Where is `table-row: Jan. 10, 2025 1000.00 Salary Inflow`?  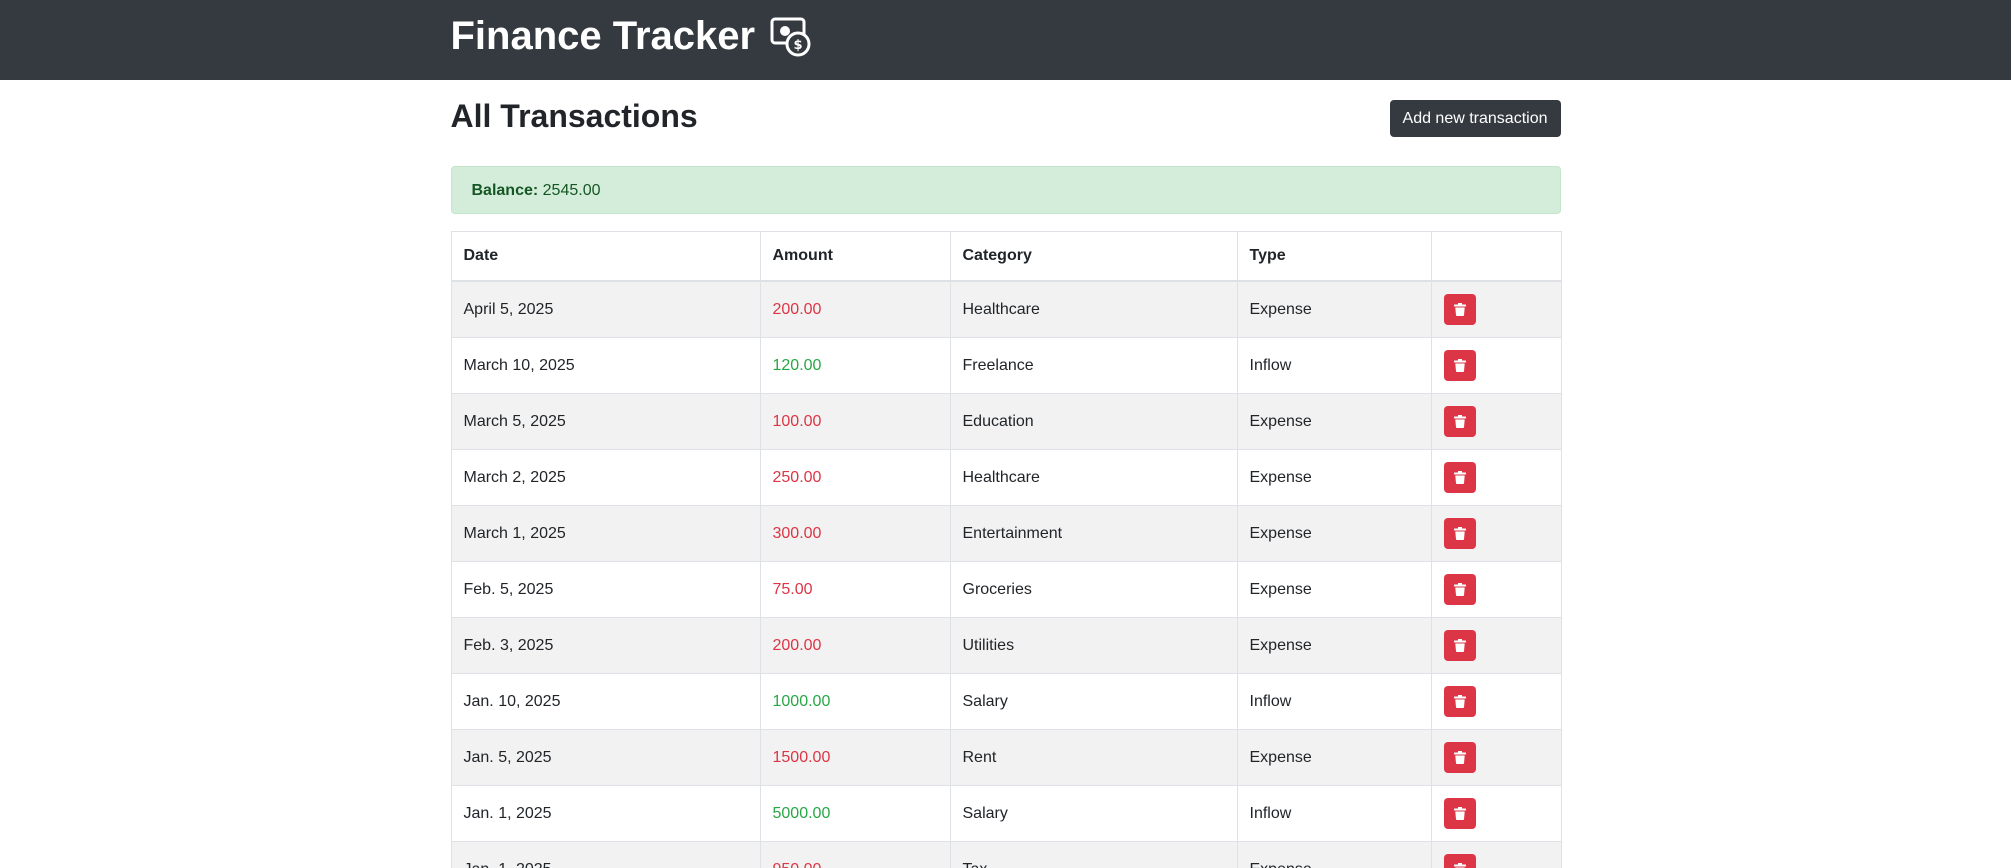
table-row: Jan. 10, 2025 1000.00 Salary Inflow is located at coordinates (1006, 701).